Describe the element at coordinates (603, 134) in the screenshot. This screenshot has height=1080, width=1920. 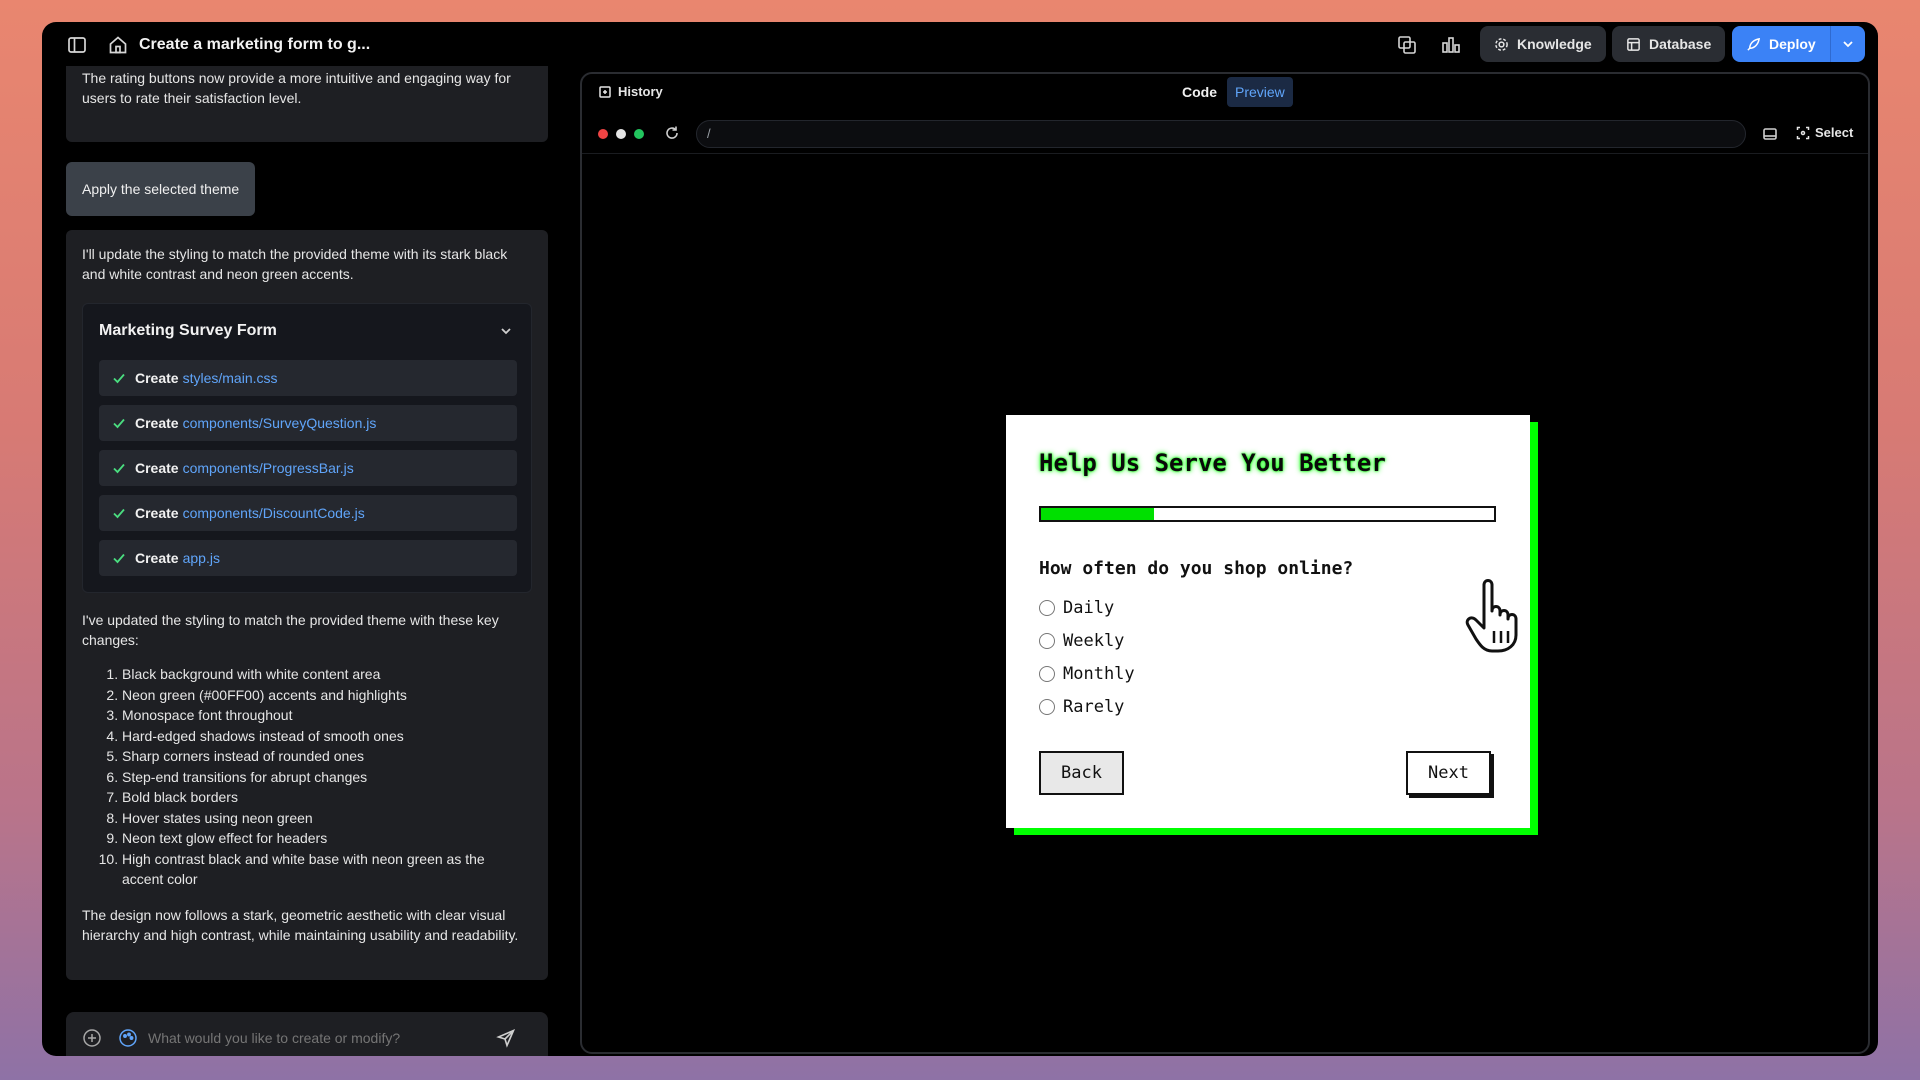
I see `close-dot-icon` at that location.